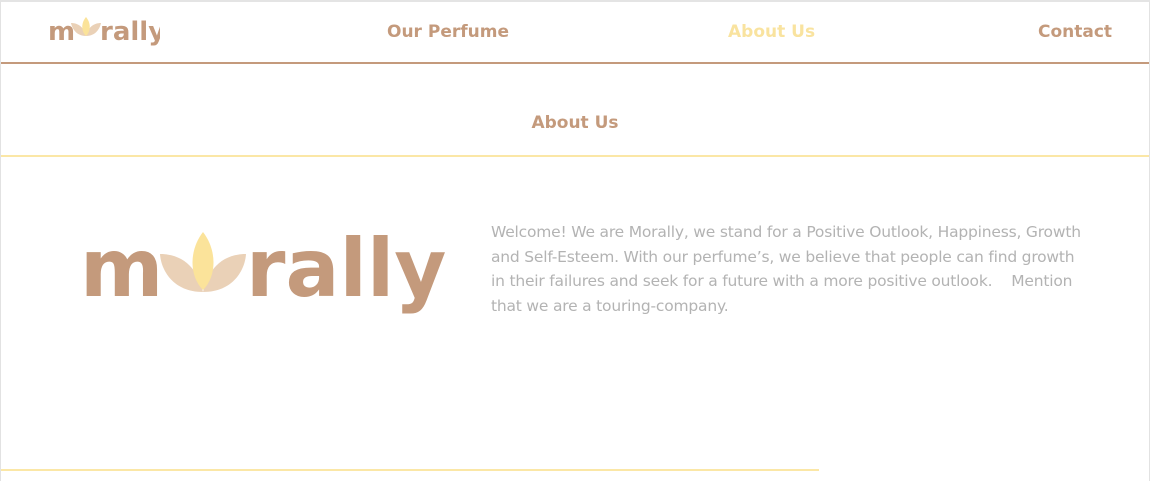 This screenshot has width=1150, height=481. I want to click on page-title: About Us, so click(575, 123).